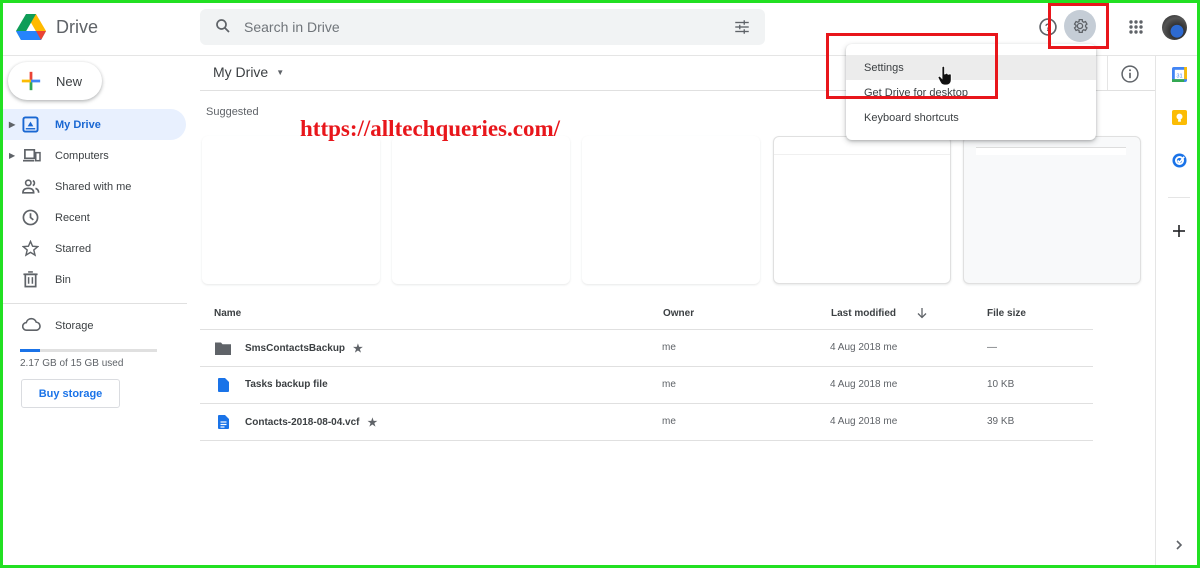 This screenshot has height=568, width=1200. Describe the element at coordinates (1051, 151) in the screenshot. I see `card-thumbnail` at that location.